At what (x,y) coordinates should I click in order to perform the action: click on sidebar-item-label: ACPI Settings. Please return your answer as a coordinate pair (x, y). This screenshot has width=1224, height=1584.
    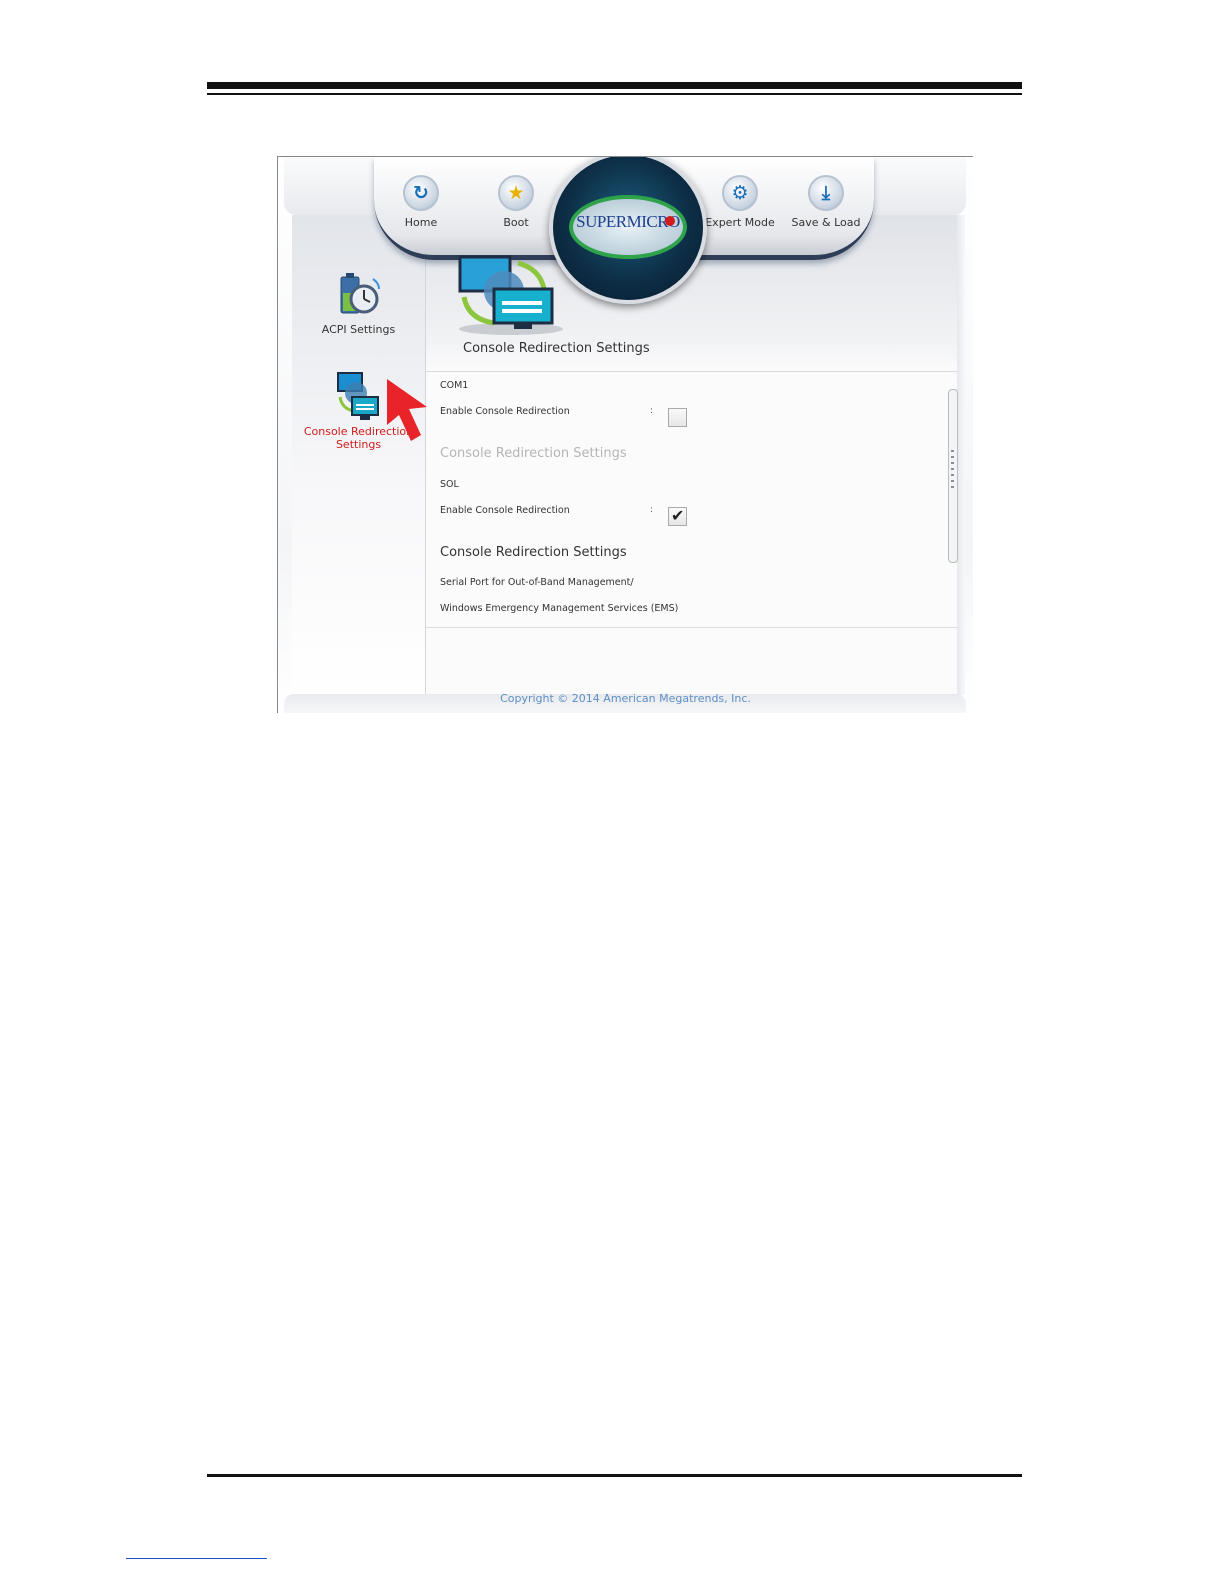
    Looking at the image, I should click on (358, 329).